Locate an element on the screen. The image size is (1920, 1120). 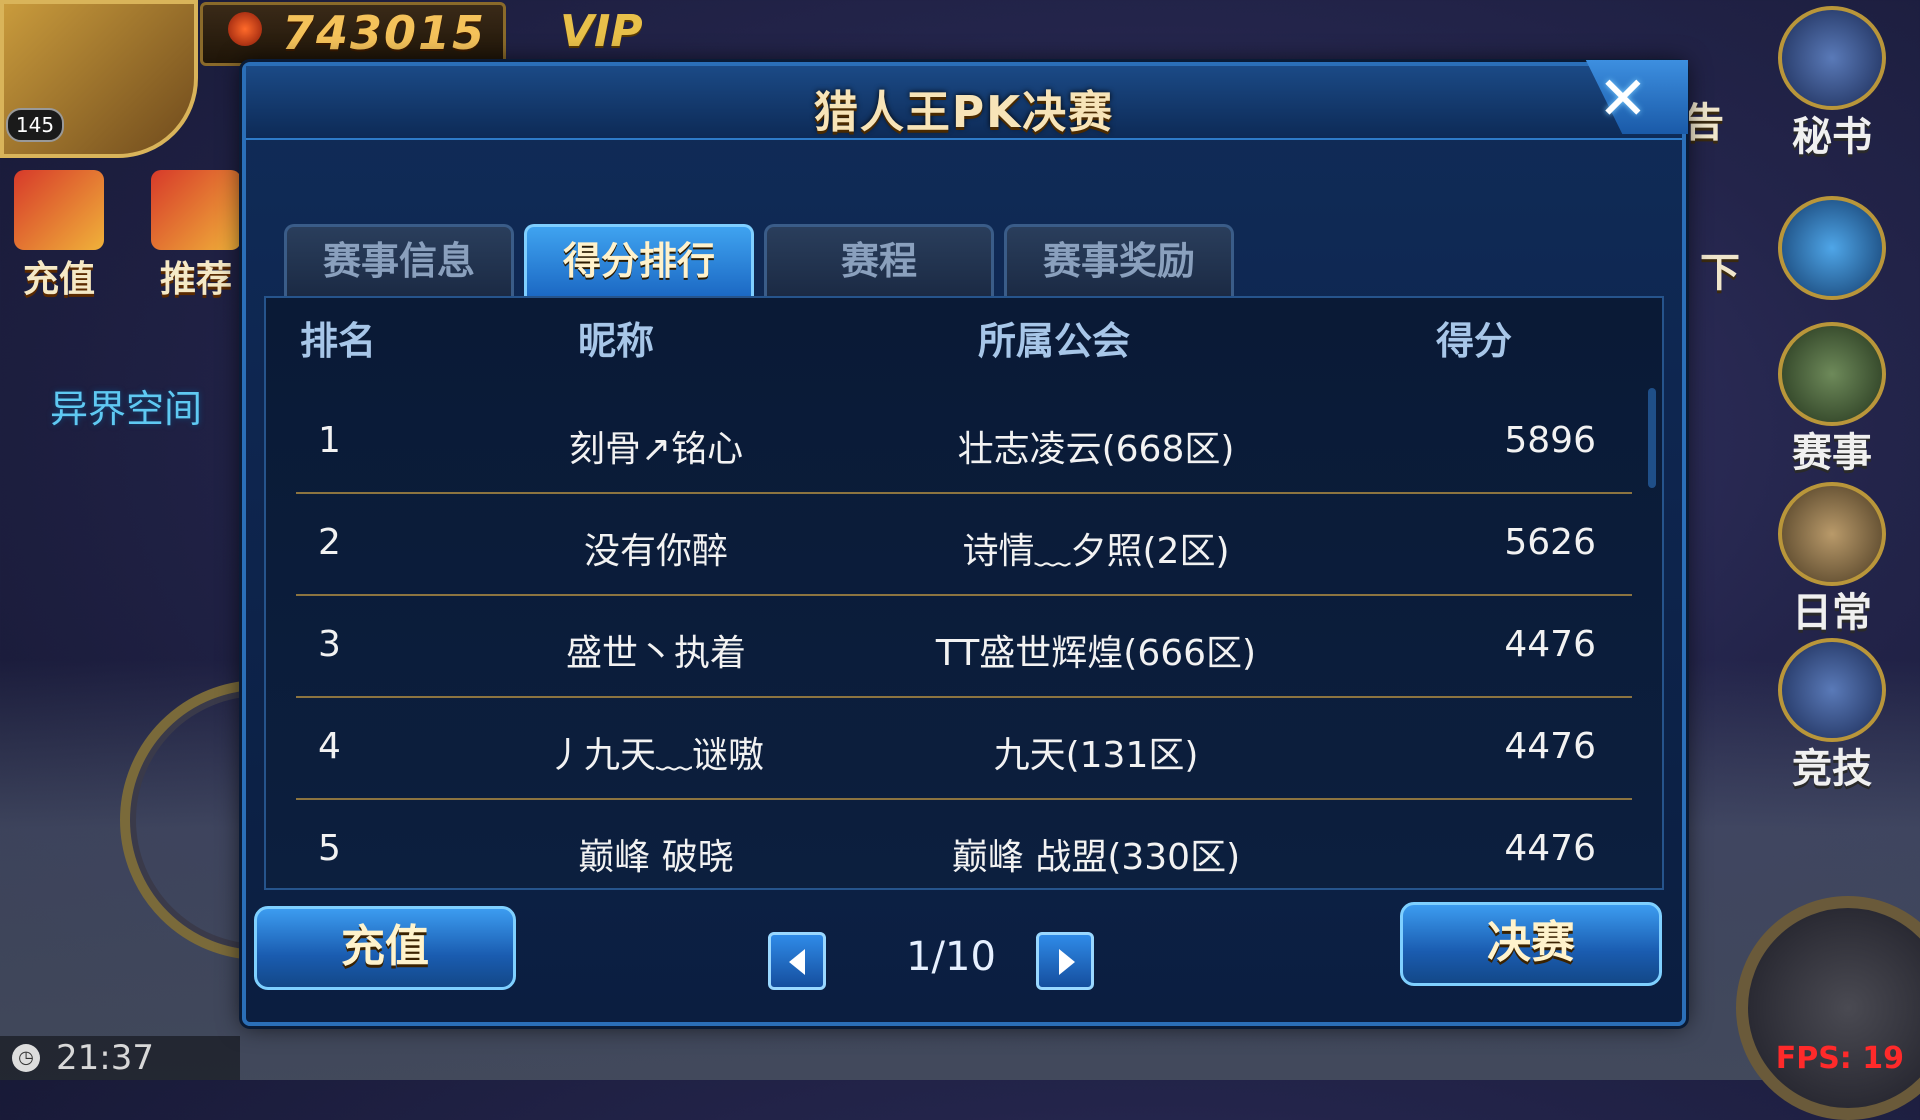
secretary-label: 秘书 is located at coordinates (1832, 137).